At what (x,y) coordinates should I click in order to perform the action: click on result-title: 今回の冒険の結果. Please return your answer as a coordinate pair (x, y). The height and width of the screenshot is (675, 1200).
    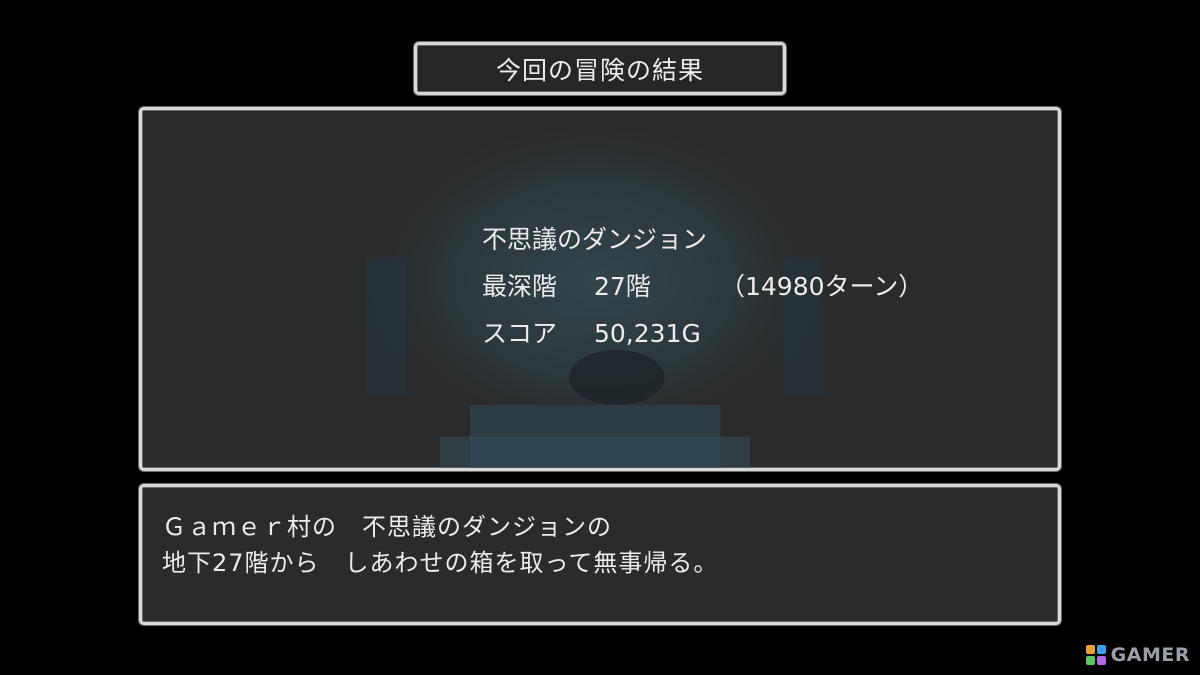
    Looking at the image, I should click on (599, 70).